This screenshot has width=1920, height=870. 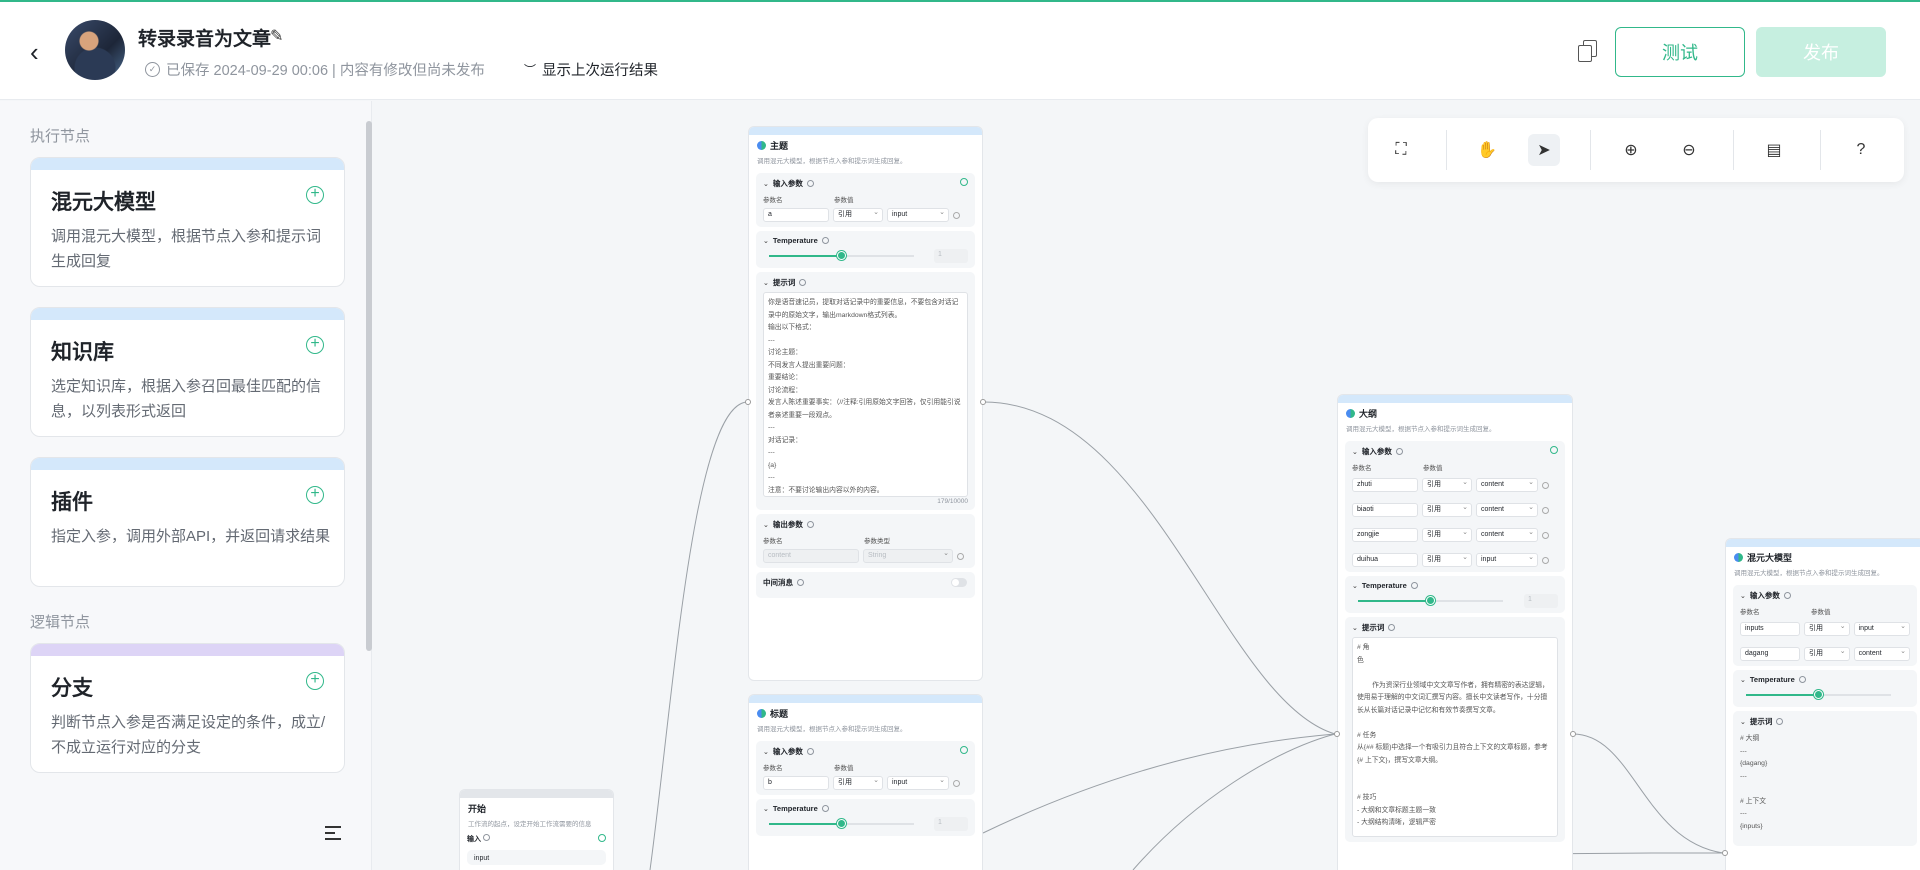 I want to click on intermediate-toggle, so click(x=959, y=582).